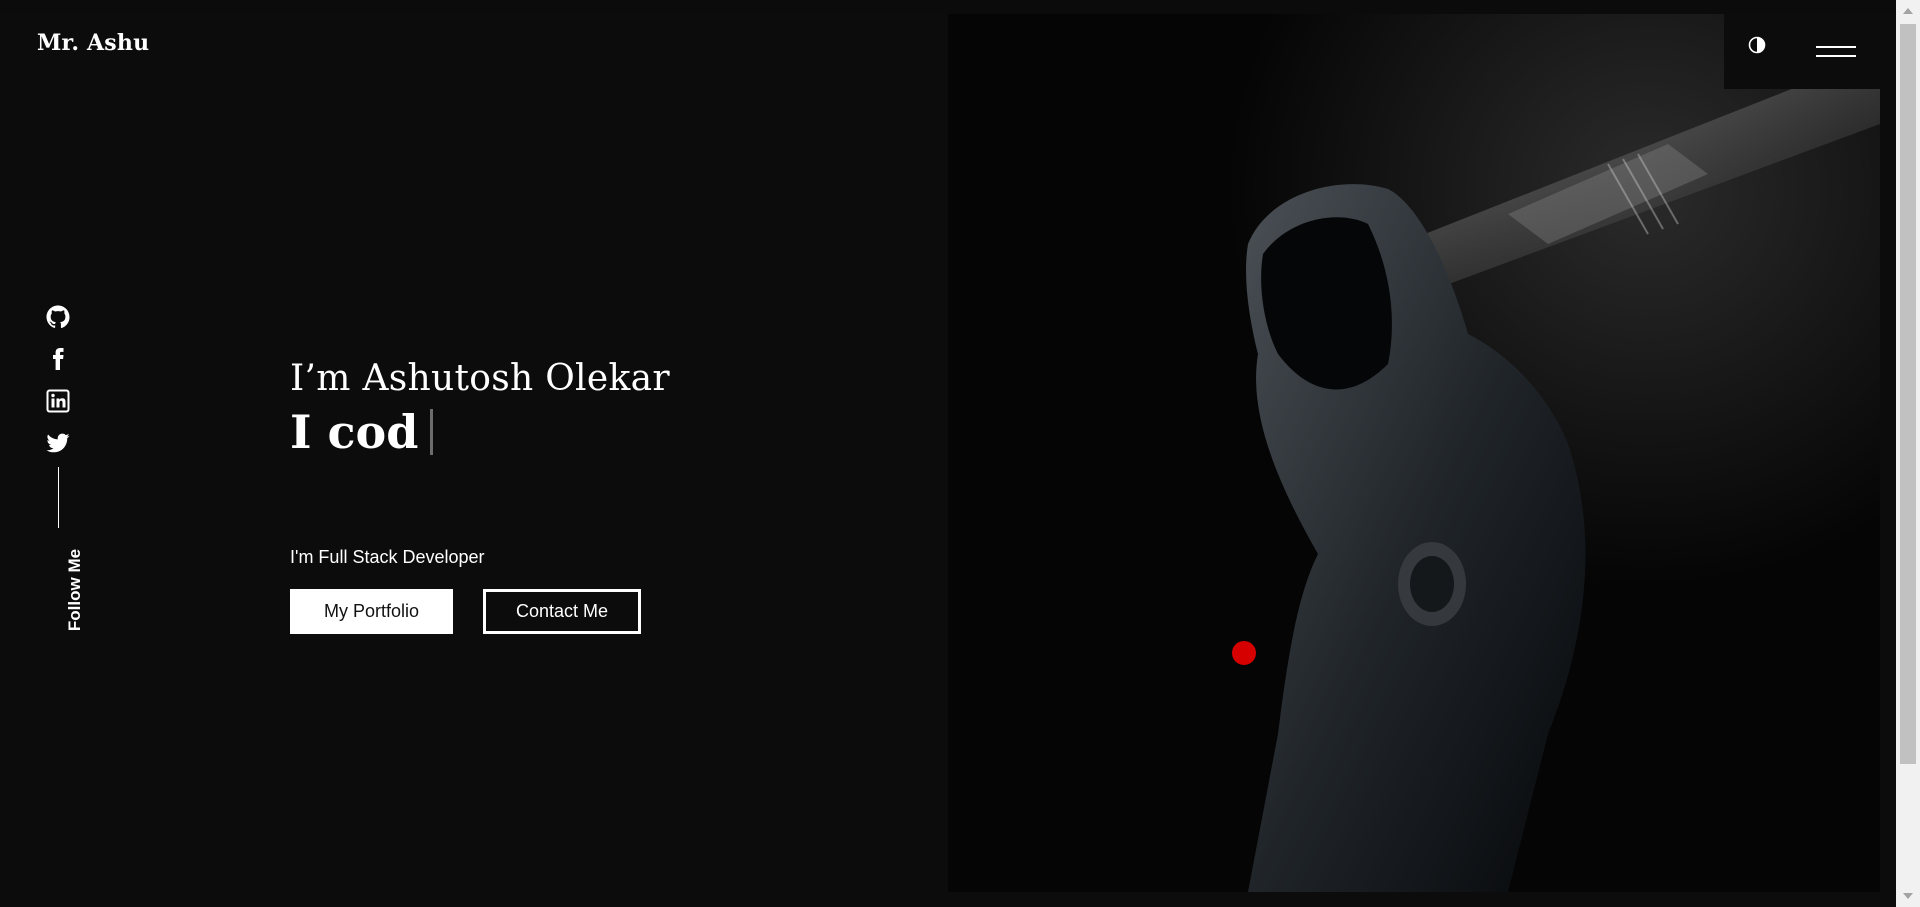  I want to click on social-links, so click(60, 389).